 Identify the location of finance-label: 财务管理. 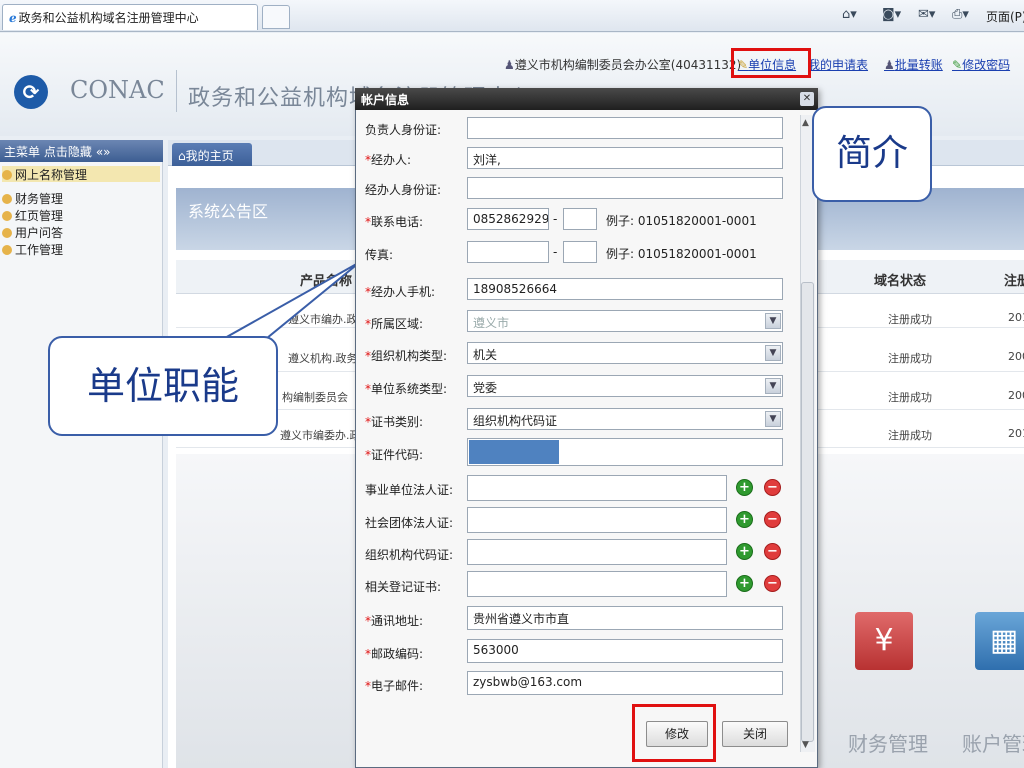
(888, 742).